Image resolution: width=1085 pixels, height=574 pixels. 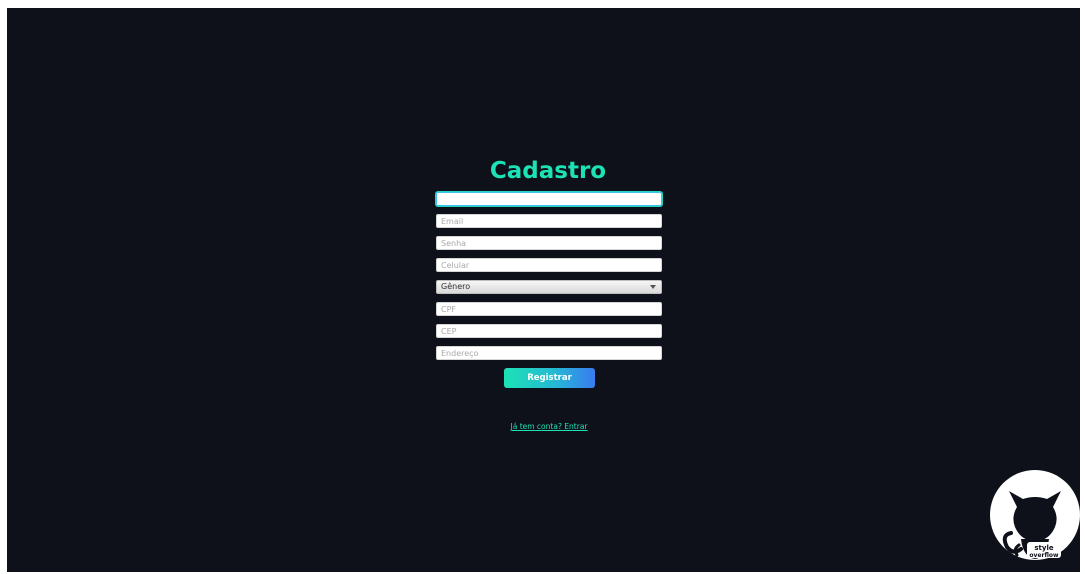 I want to click on phone-input, so click(x=549, y=265).